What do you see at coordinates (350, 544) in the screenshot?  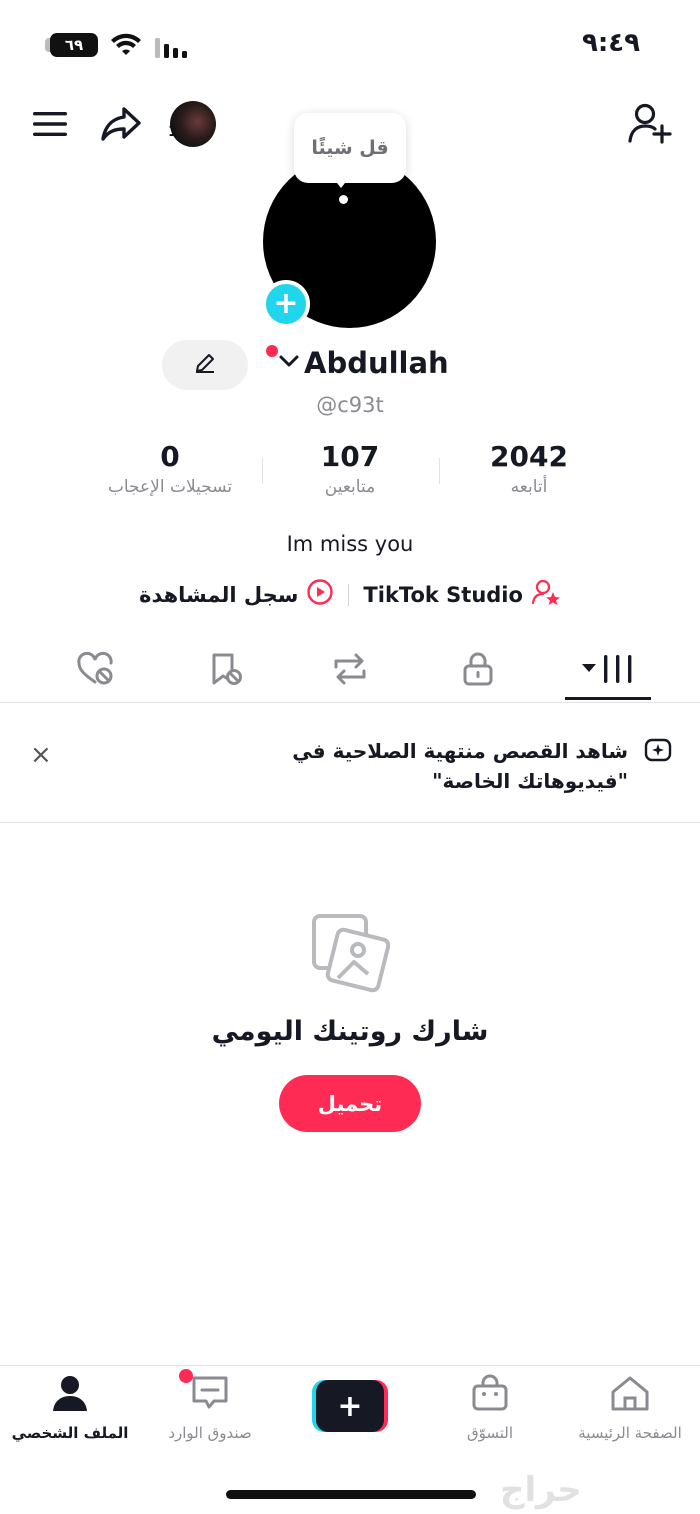 I see `profile-bio: Im miss you` at bounding box center [350, 544].